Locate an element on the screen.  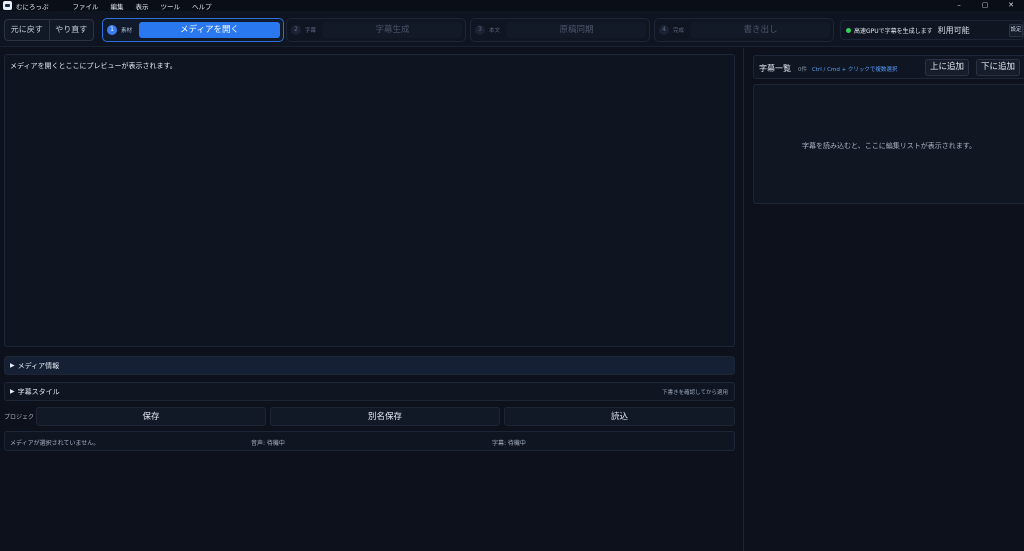
menu-tools: ツール is located at coordinates (171, 6).